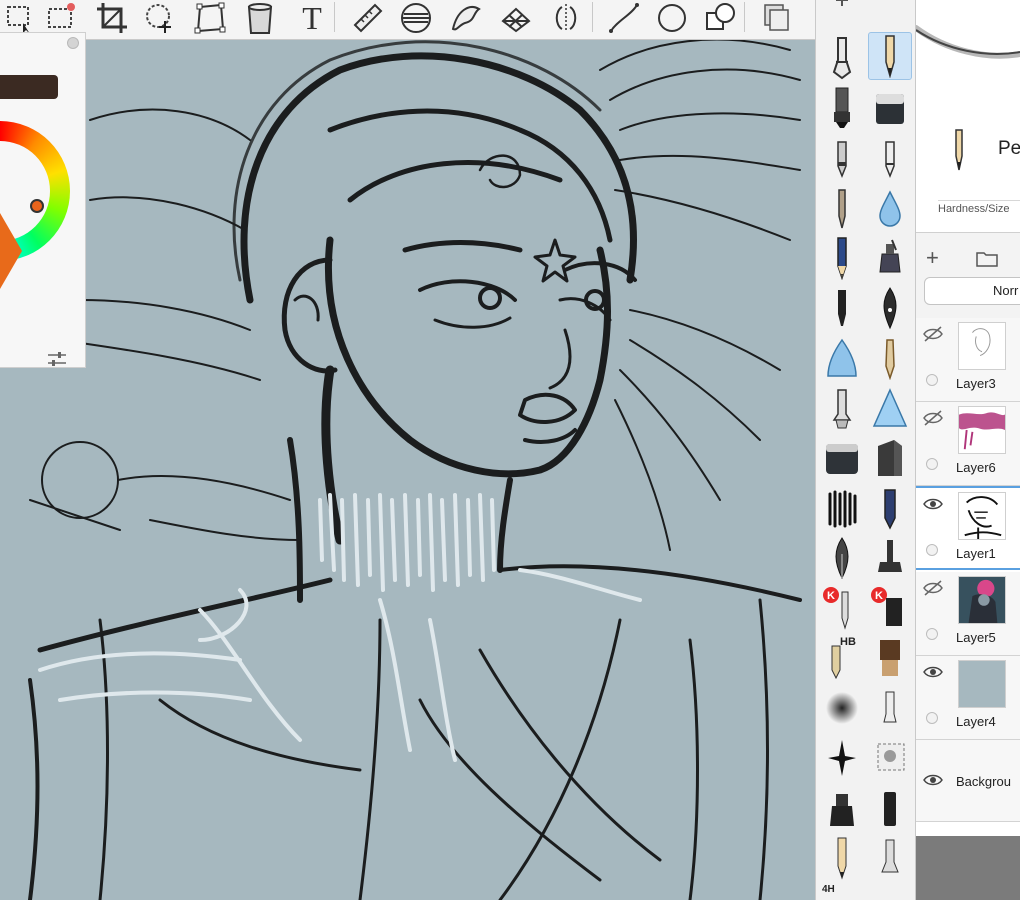  I want to click on layer-name: Layer5, so click(976, 637).